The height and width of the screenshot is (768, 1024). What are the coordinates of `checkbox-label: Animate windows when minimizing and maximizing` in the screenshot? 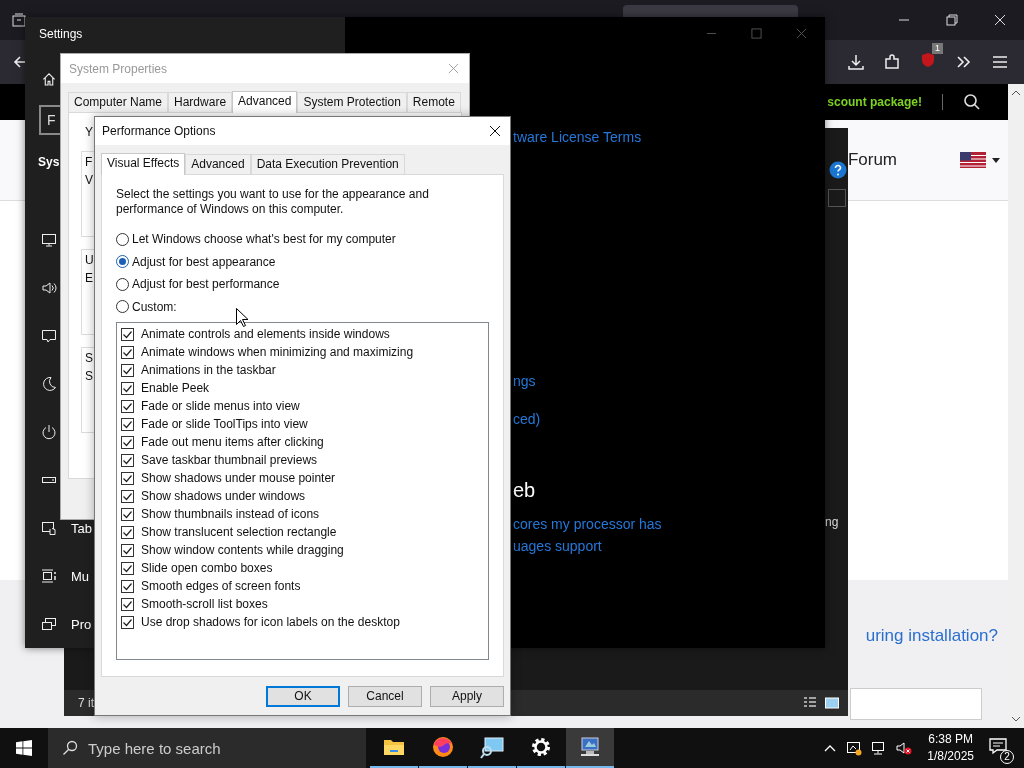 It's located at (277, 352).